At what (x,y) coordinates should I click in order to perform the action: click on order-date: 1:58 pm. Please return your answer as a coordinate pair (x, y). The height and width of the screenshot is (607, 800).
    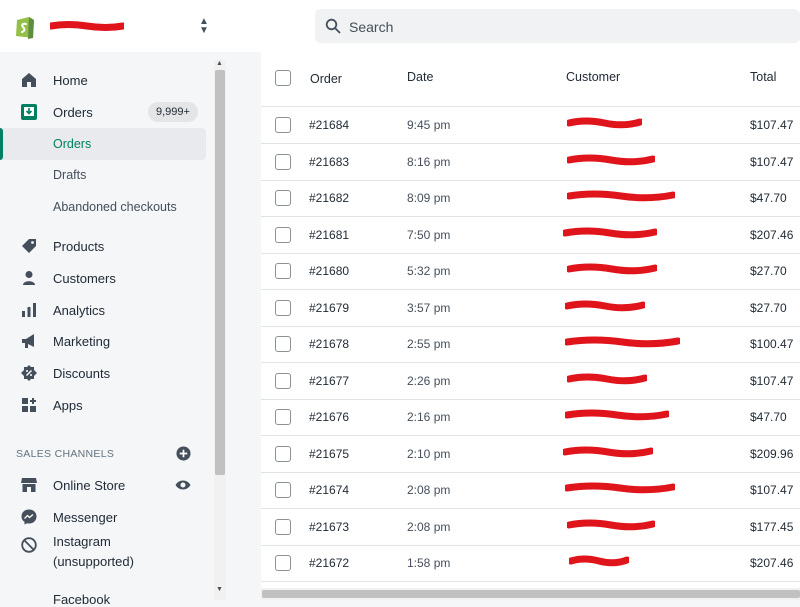
    Looking at the image, I should click on (429, 563).